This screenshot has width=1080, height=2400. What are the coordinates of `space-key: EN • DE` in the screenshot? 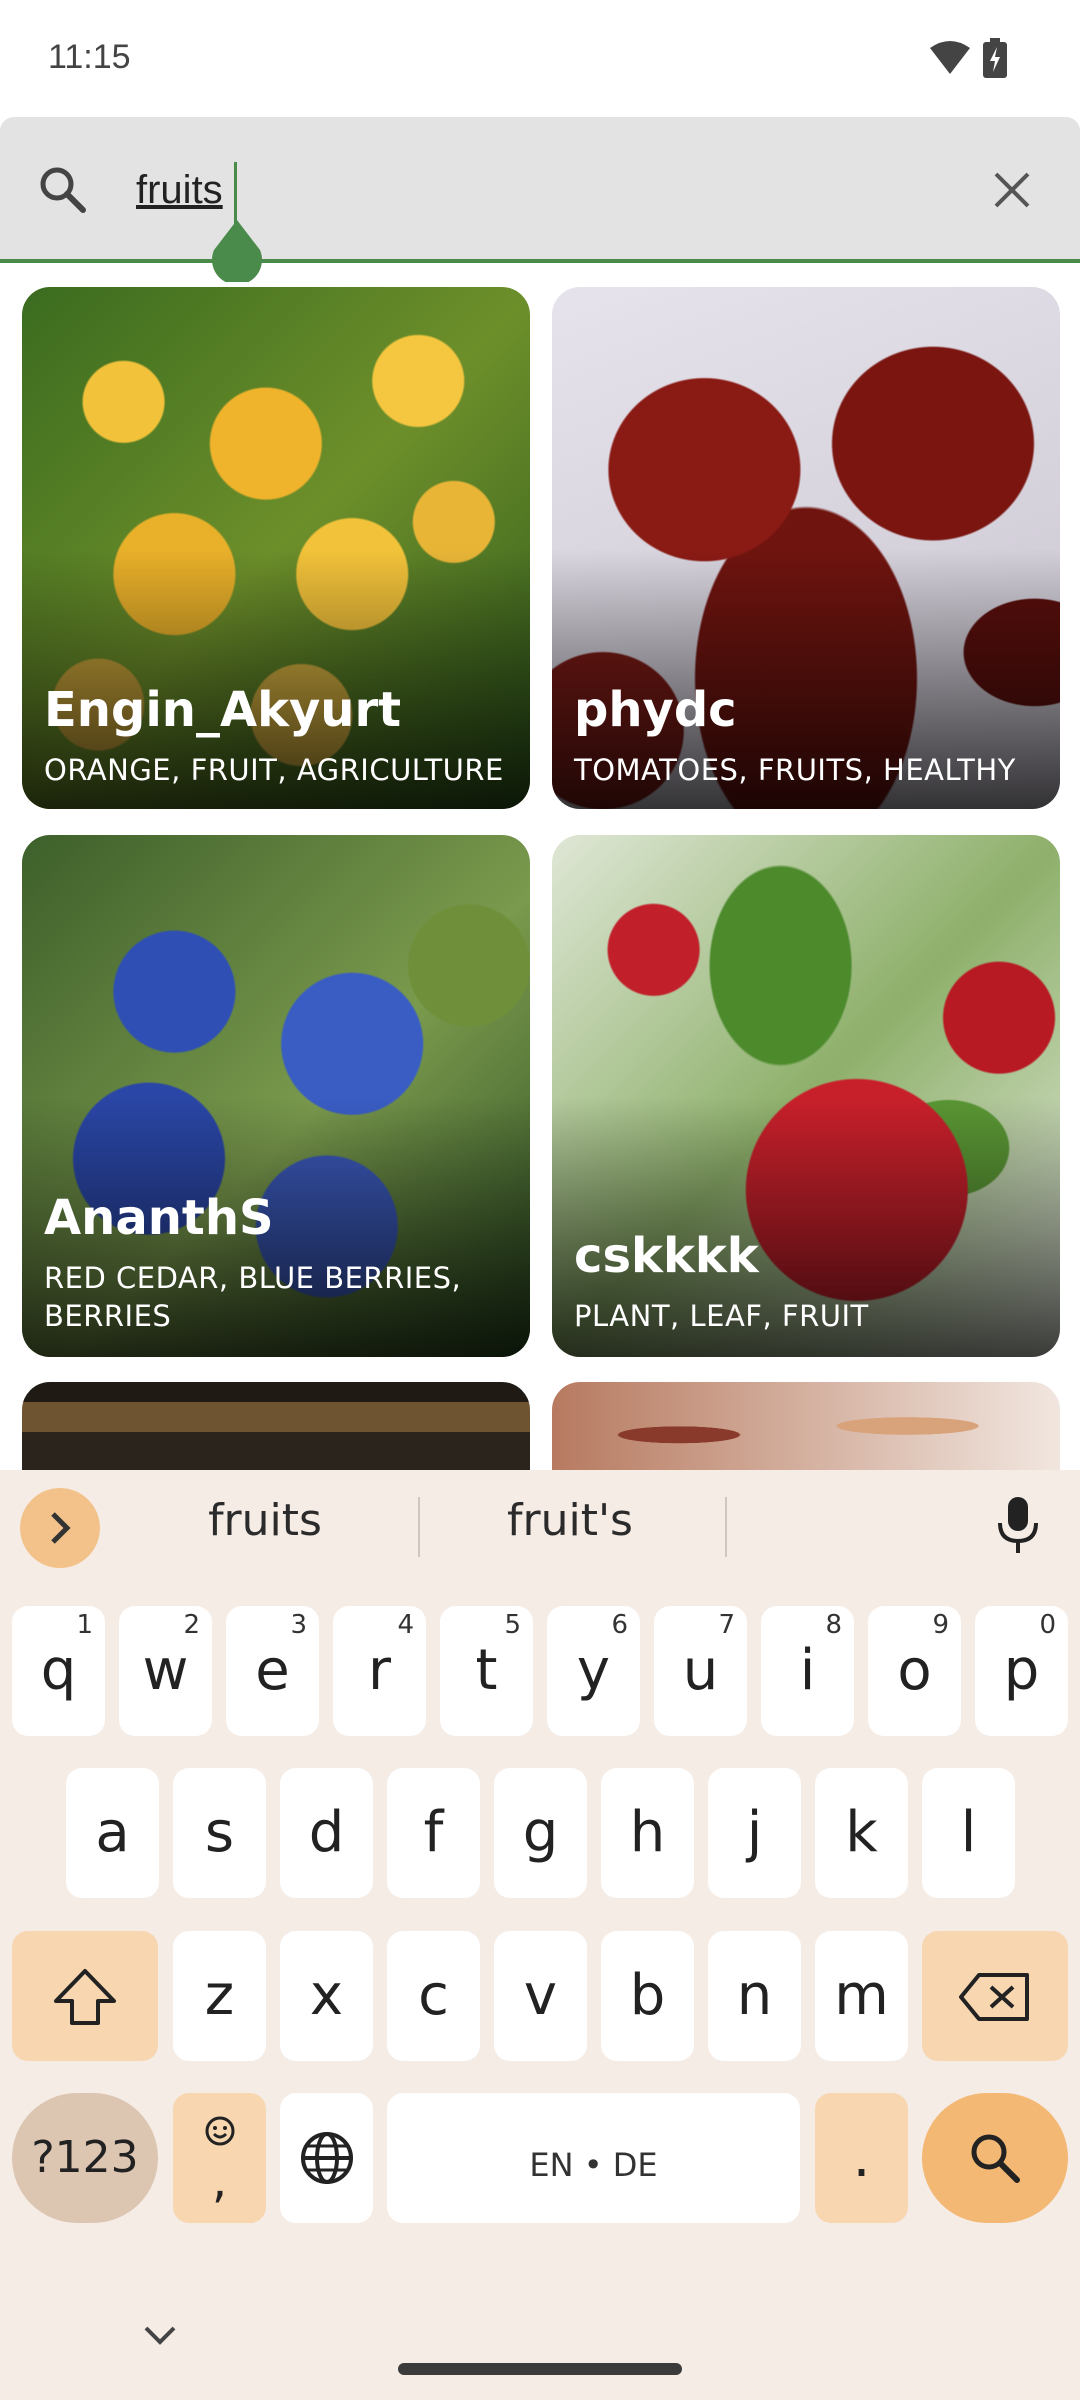 It's located at (593, 2158).